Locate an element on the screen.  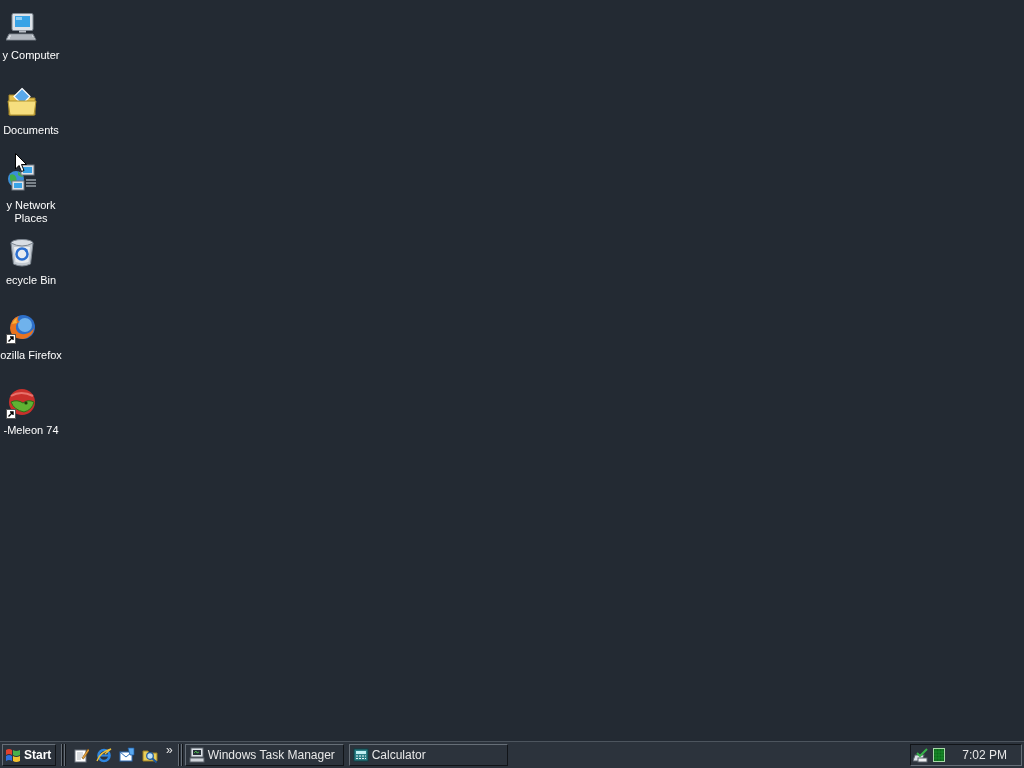
monitor-icon is located at coordinates (196, 755).